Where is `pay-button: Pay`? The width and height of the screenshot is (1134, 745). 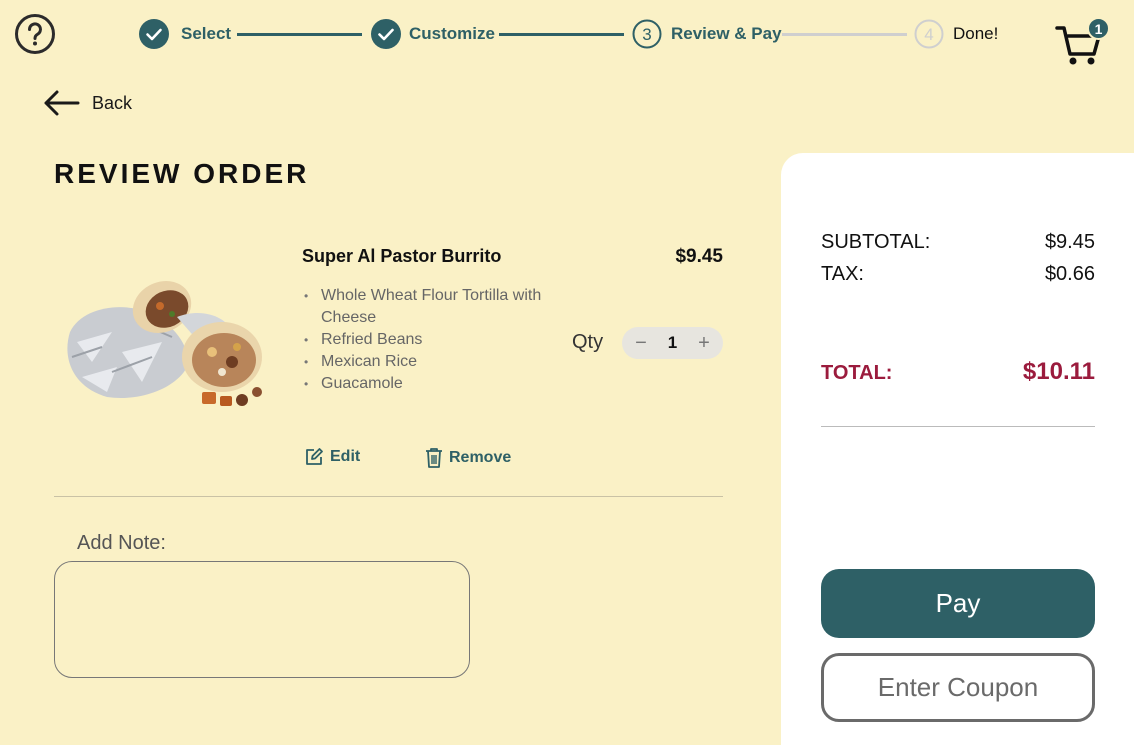
pay-button: Pay is located at coordinates (958, 603).